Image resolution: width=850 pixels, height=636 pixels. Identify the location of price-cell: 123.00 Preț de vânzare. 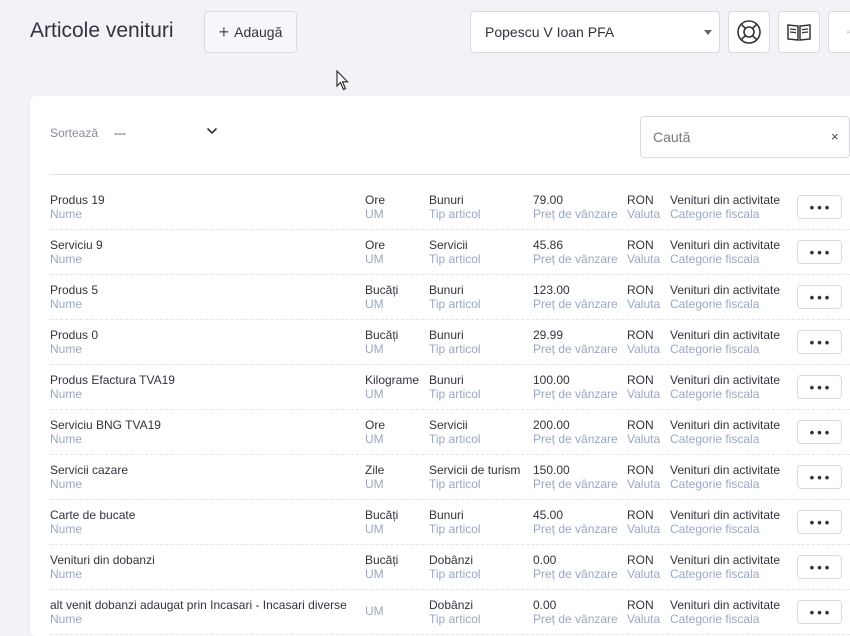
(575, 297).